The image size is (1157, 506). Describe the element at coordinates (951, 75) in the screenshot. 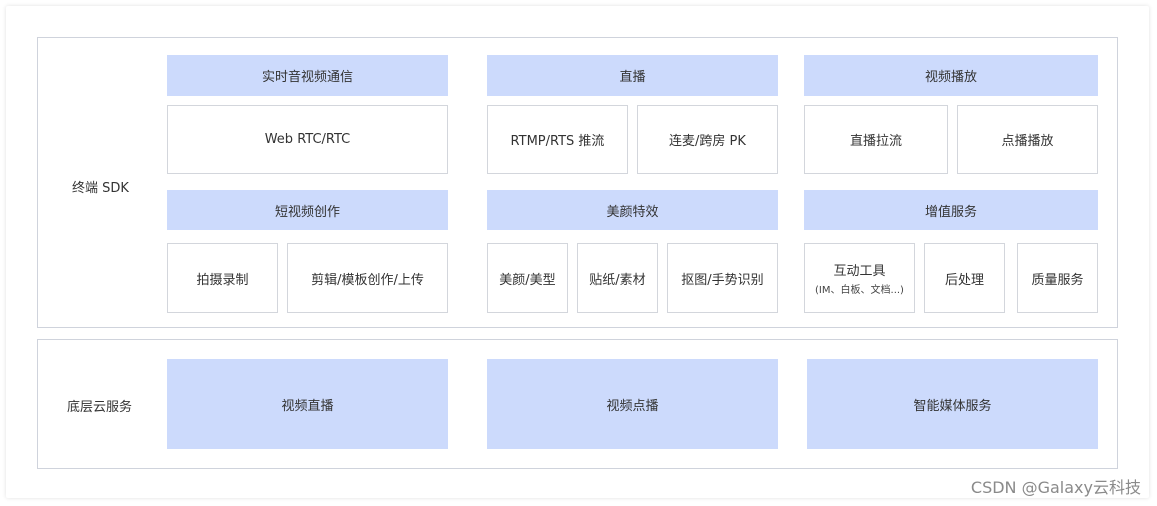

I see `playback-header: 视频播放` at that location.